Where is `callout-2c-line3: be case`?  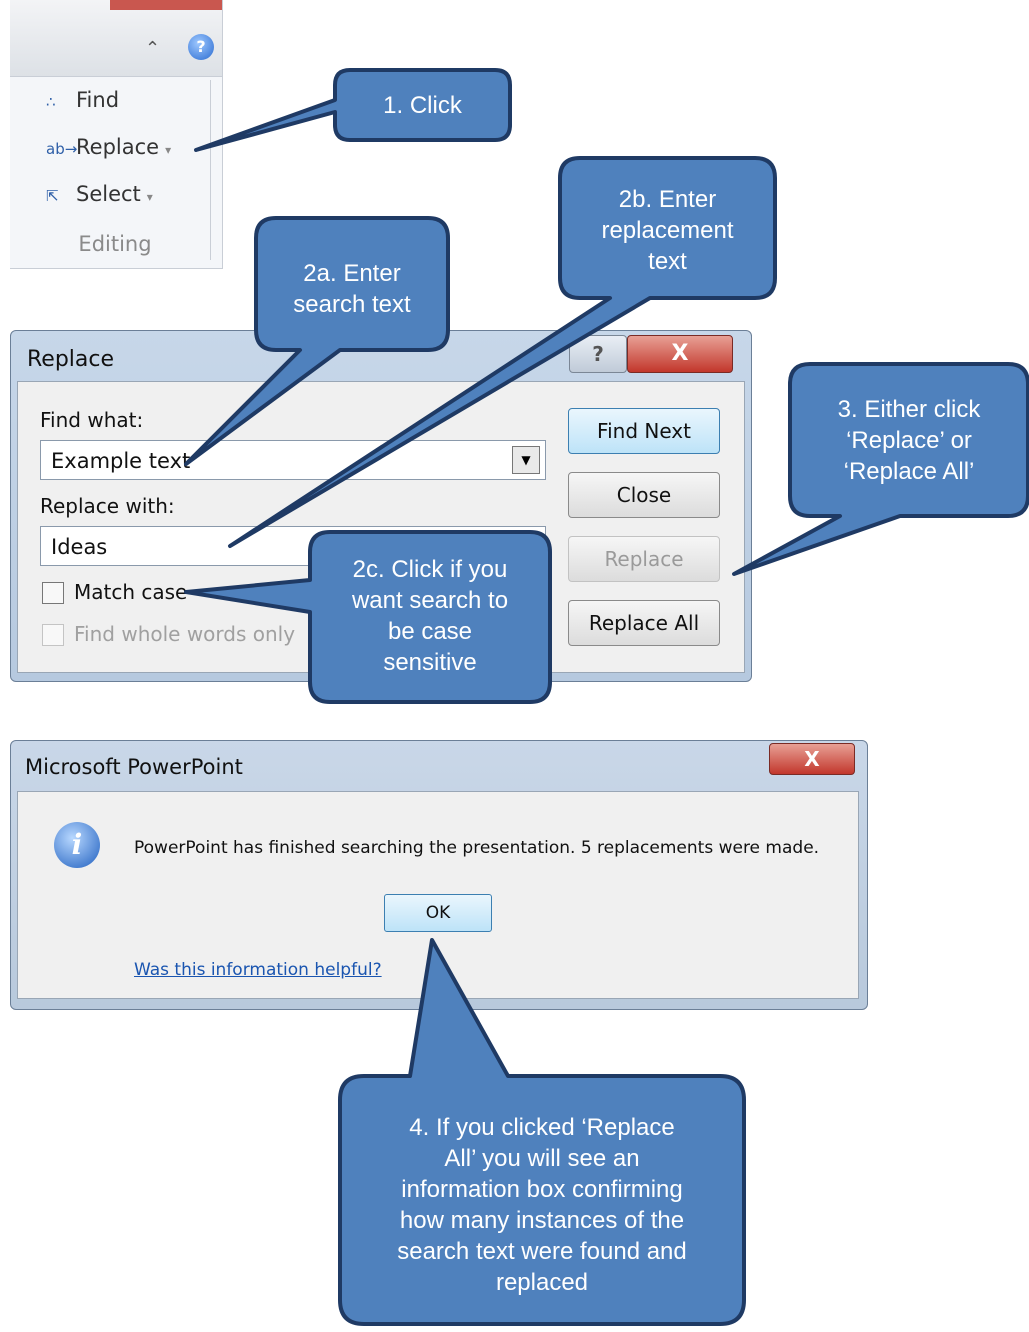 callout-2c-line3: be case is located at coordinates (430, 631).